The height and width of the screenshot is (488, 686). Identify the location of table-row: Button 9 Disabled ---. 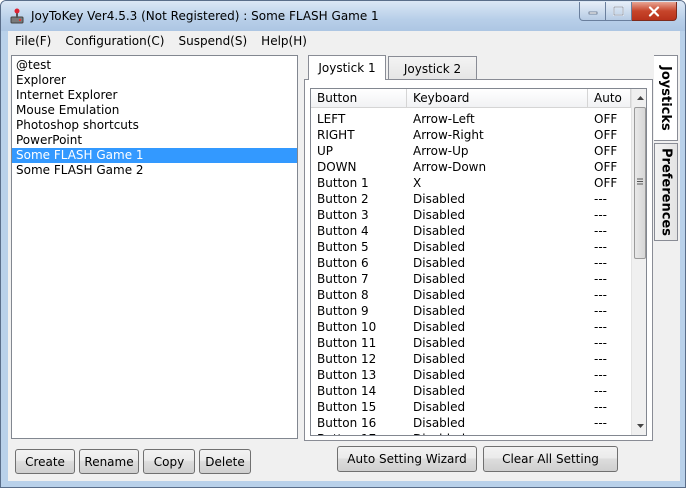
(471, 311).